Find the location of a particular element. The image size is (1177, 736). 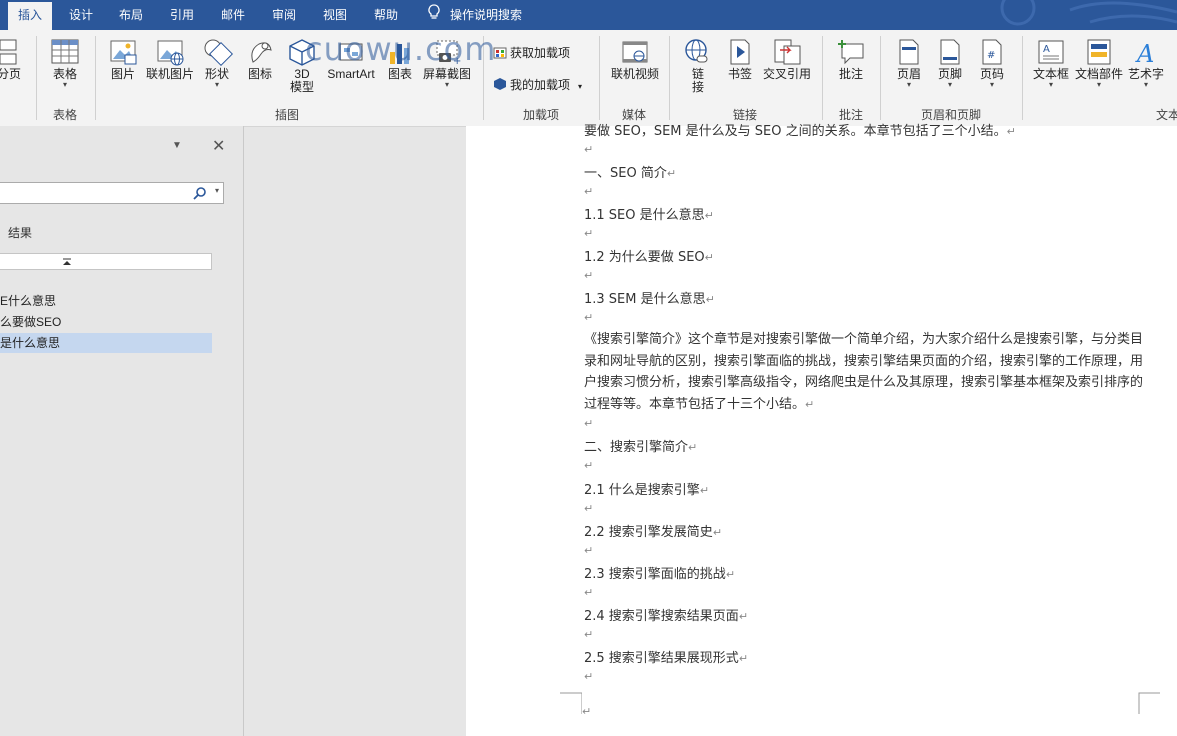

tab-design: 设计 is located at coordinates (81, 15).